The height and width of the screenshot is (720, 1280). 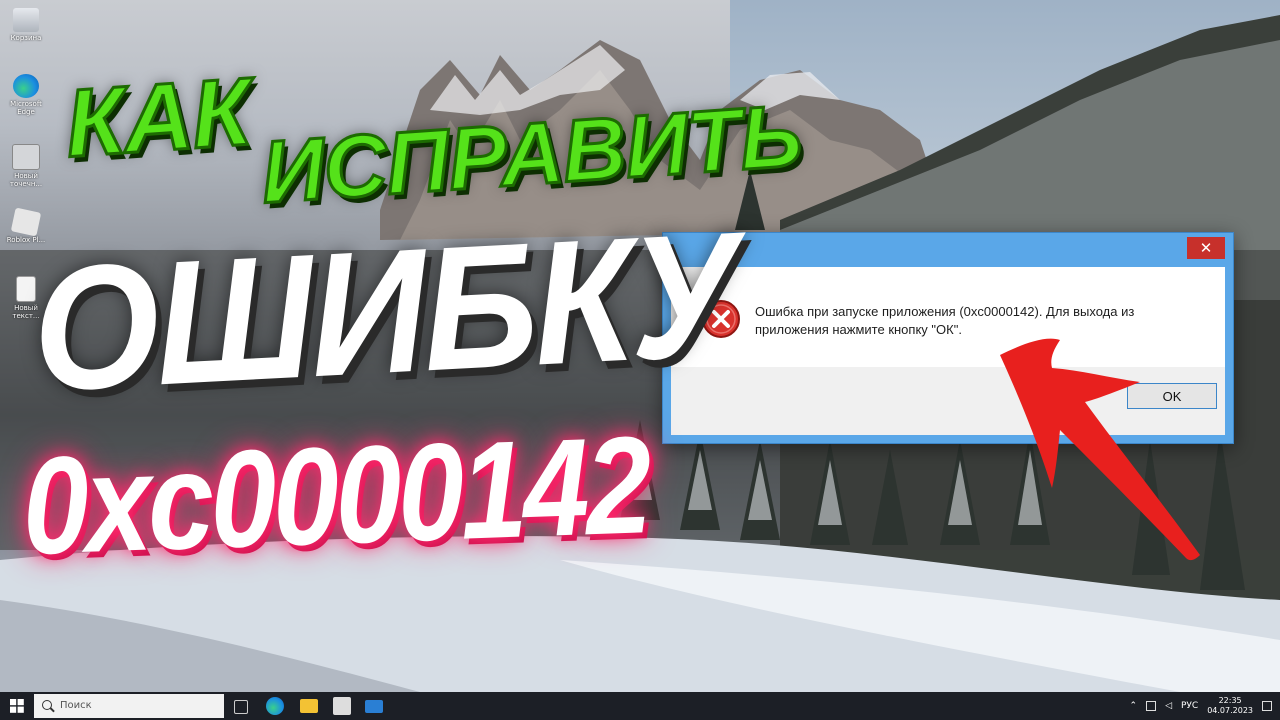 What do you see at coordinates (374, 706) in the screenshot?
I see `mail-icon` at bounding box center [374, 706].